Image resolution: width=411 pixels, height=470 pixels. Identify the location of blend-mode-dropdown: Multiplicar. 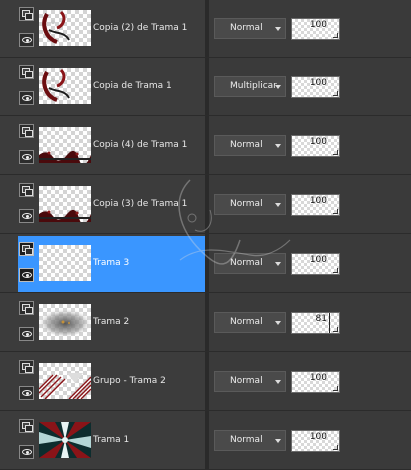
(250, 86).